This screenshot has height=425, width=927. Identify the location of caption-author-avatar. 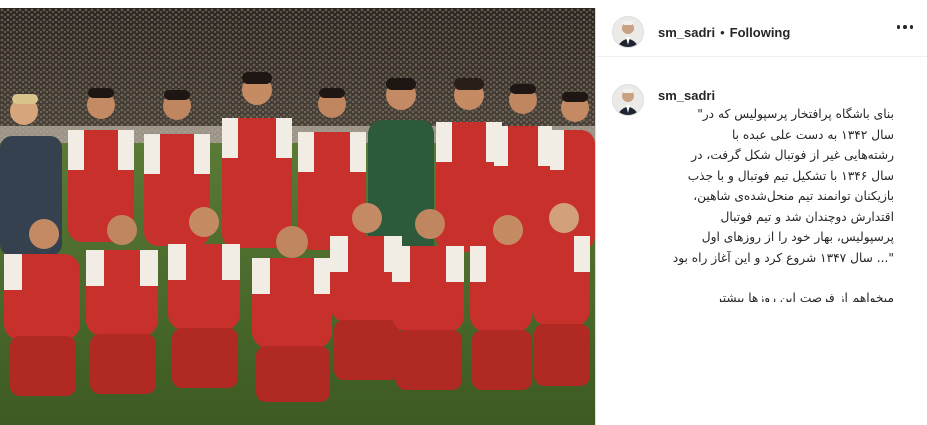
(628, 100).